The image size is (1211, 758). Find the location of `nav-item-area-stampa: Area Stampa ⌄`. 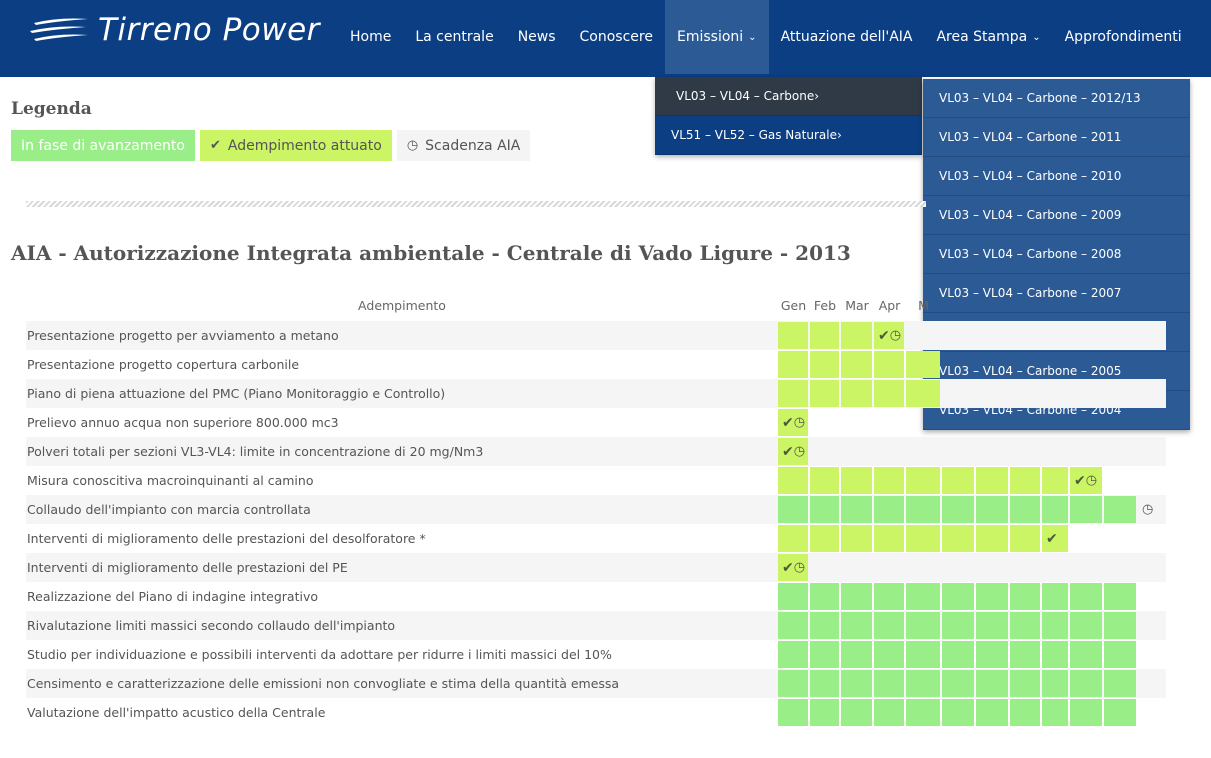

nav-item-area-stampa: Area Stampa ⌄ is located at coordinates (988, 37).